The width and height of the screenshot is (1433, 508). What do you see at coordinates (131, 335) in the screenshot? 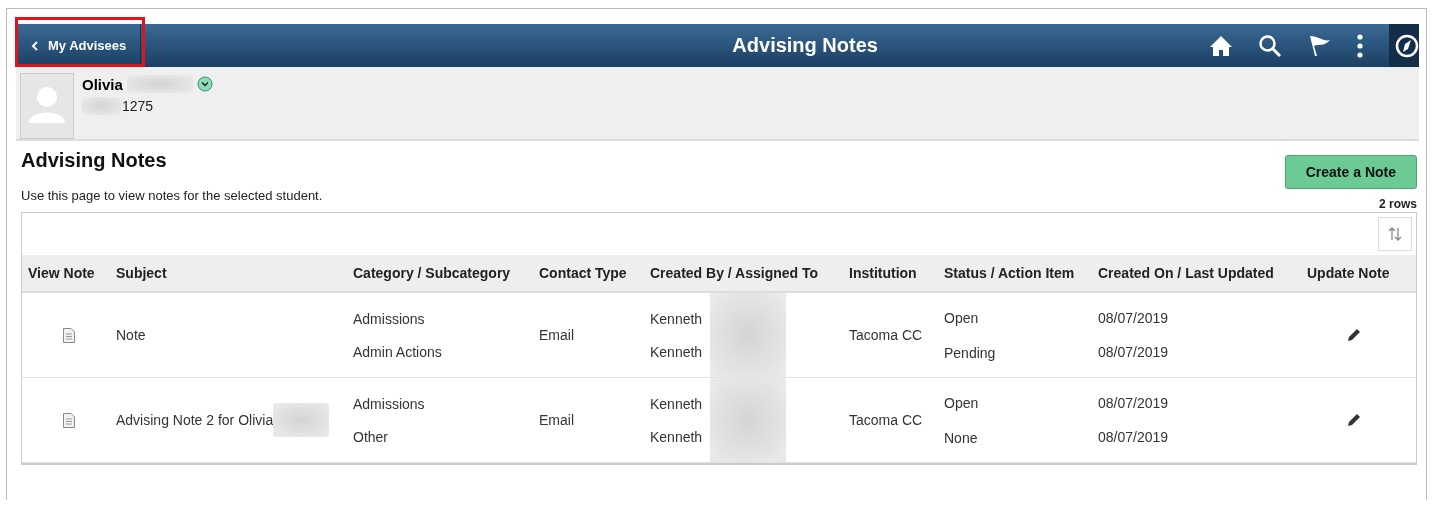
I see `table-cell: Note` at bounding box center [131, 335].